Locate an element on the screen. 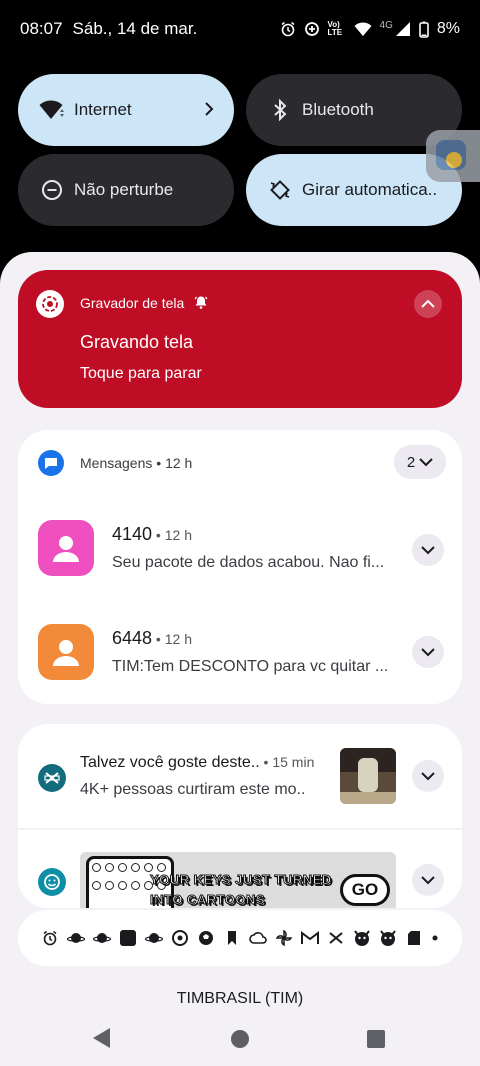  suggestion-header: Talvez você goste deste.. • 15 min is located at coordinates (214, 763).